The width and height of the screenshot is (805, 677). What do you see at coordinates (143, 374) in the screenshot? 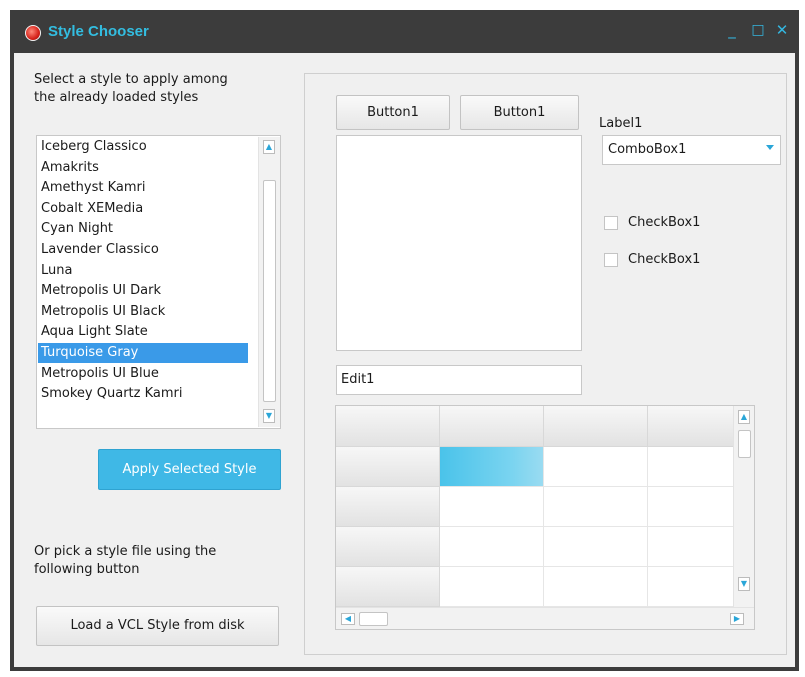
I see `list-item: Metropolis UI Blue` at bounding box center [143, 374].